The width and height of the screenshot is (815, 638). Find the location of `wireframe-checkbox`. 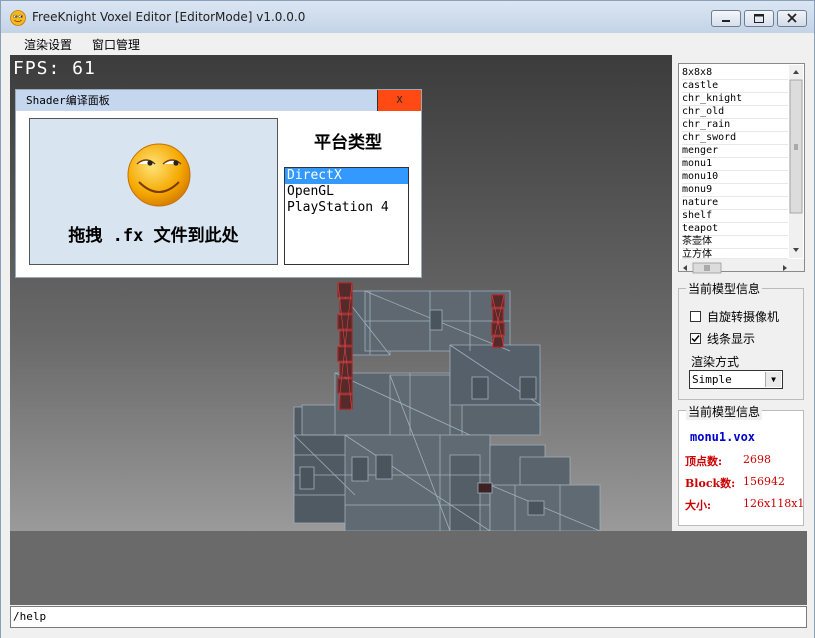

wireframe-checkbox is located at coordinates (695, 338).